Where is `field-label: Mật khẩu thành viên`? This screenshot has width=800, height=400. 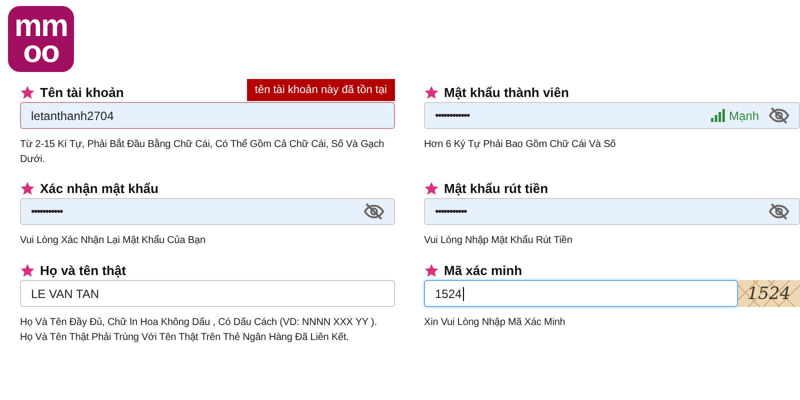
field-label: Mật khẩu thành viên is located at coordinates (506, 92).